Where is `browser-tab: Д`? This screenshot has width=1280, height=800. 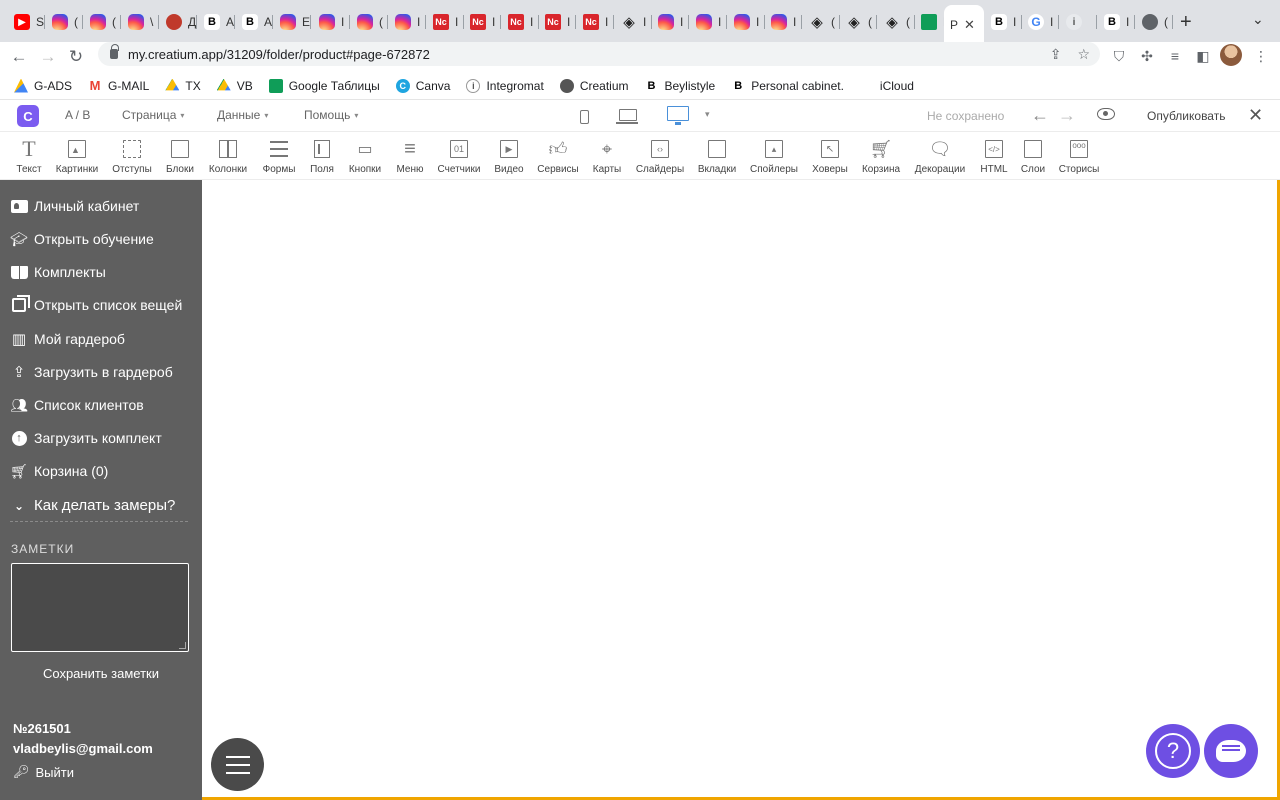 browser-tab: Д is located at coordinates (178, 22).